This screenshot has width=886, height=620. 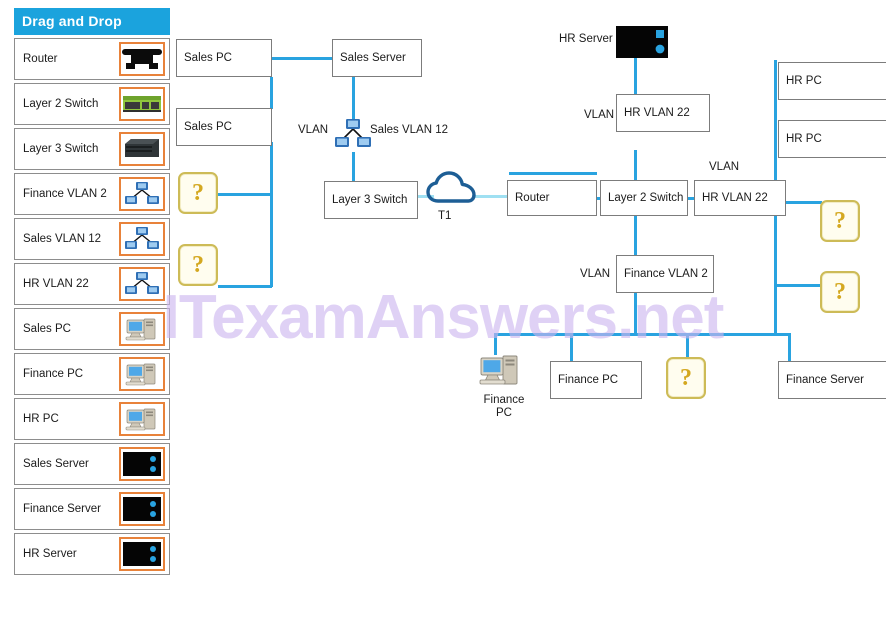 I want to click on node-sales-pc-1: Sales PC, so click(x=224, y=58).